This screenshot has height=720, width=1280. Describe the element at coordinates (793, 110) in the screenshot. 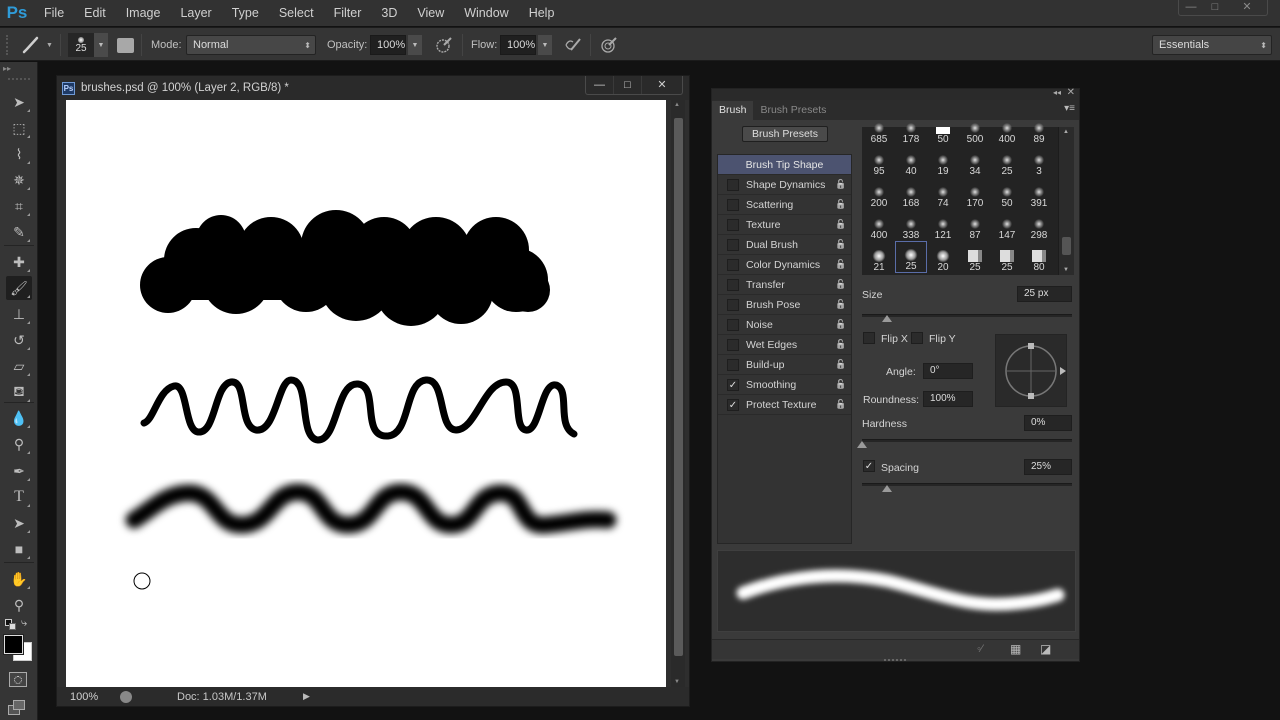

I see `tab-brush-presets: Brush Presets` at that location.